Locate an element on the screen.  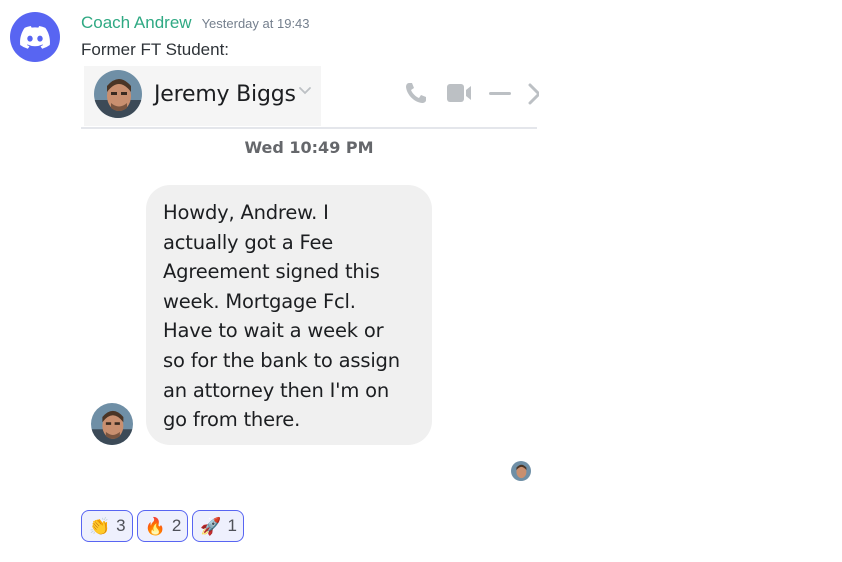
discord-logo-icon is located at coordinates (35, 37).